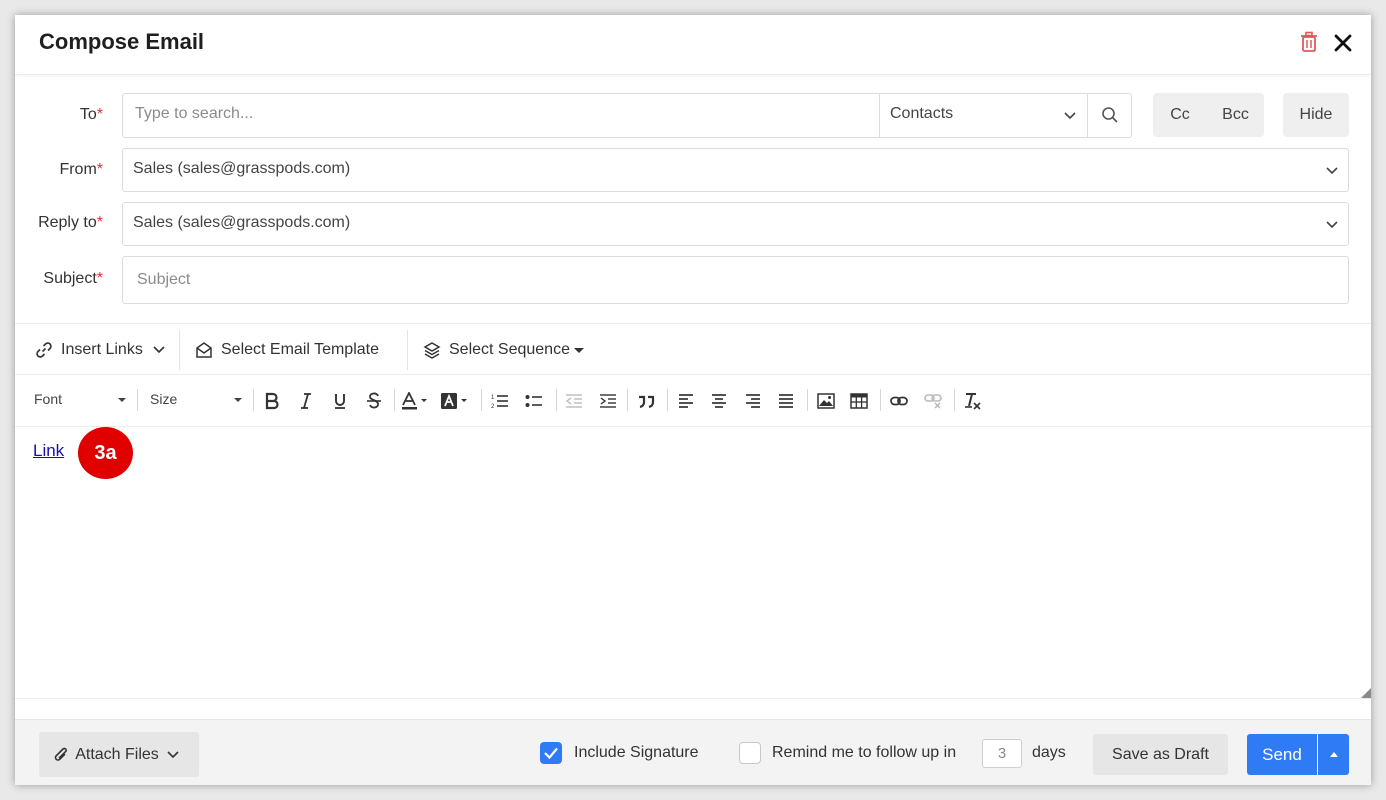 The height and width of the screenshot is (800, 1386). What do you see at coordinates (61, 754) in the screenshot?
I see `paperclip-icon` at bounding box center [61, 754].